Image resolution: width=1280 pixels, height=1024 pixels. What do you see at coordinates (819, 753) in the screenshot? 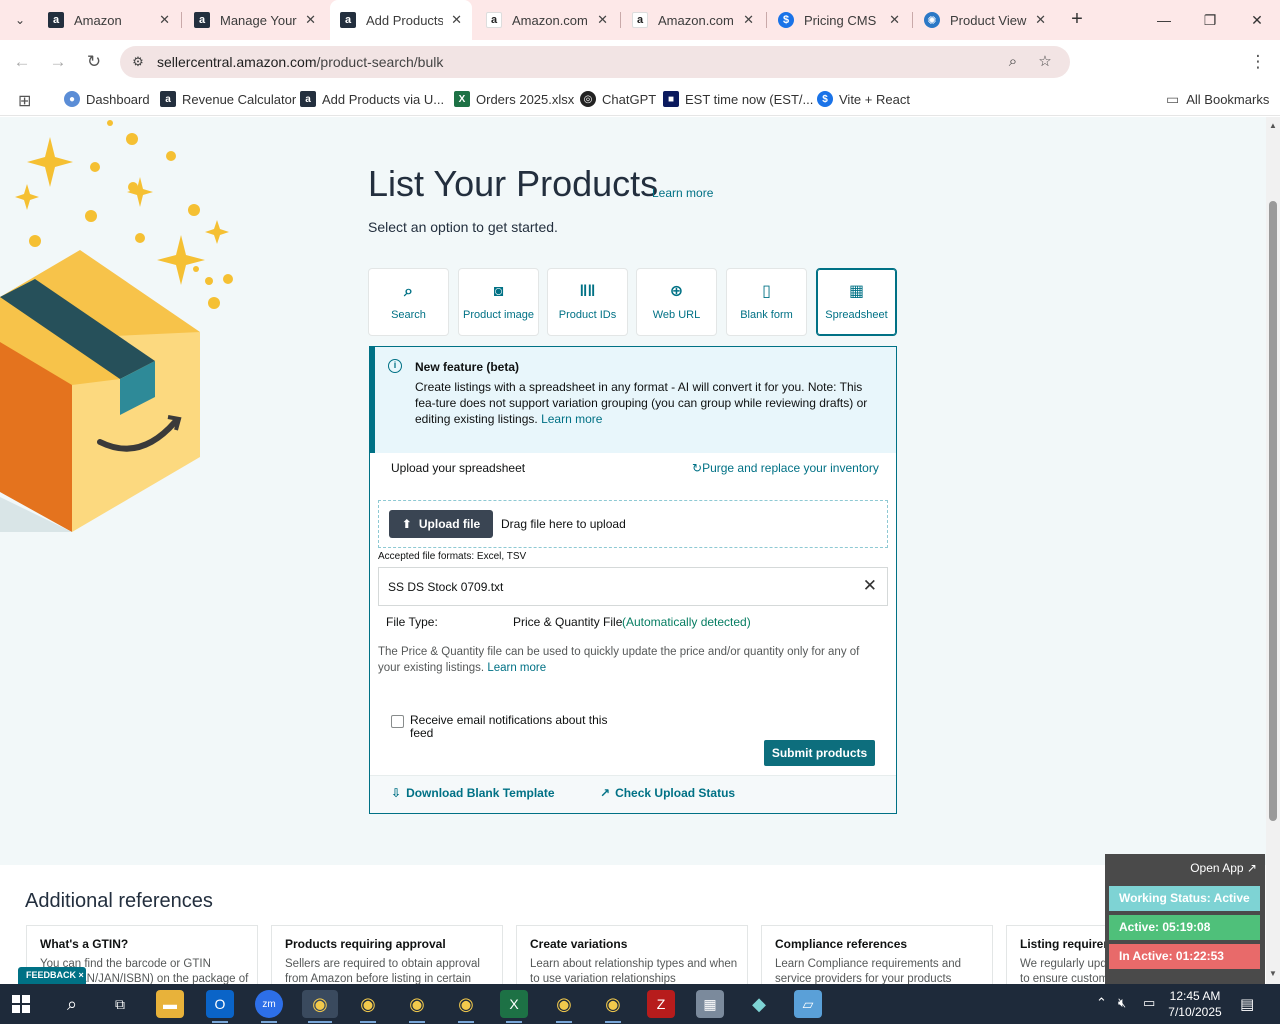
I see `submit-products-button: Submit products` at bounding box center [819, 753].